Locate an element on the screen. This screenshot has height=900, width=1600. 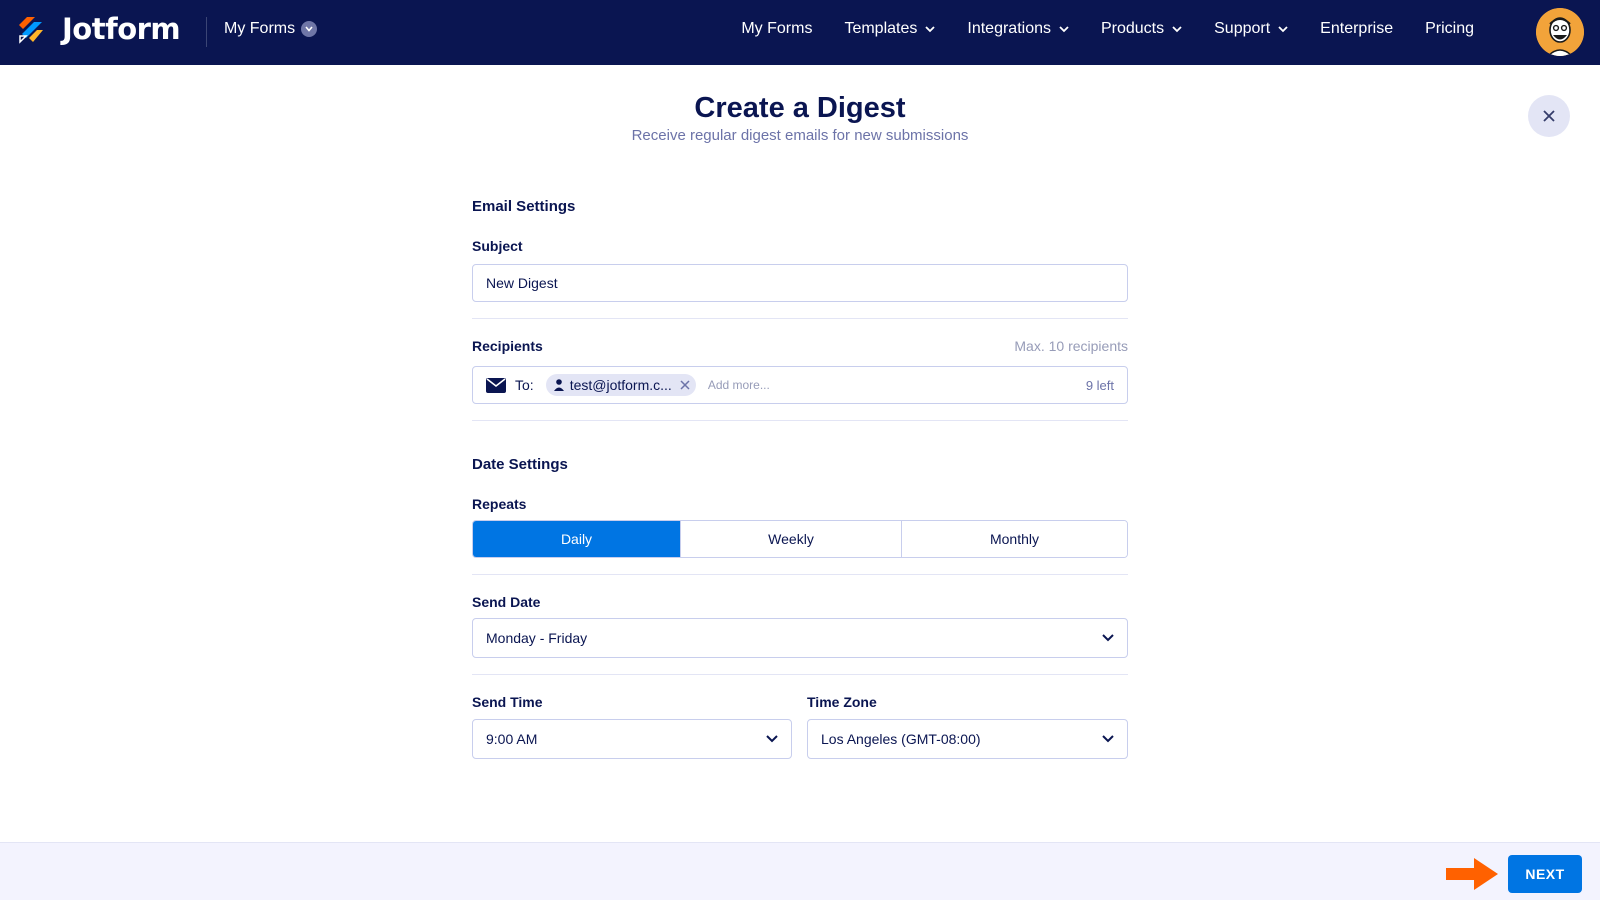
nav-my-forms: My Forms is located at coordinates (776, 29).